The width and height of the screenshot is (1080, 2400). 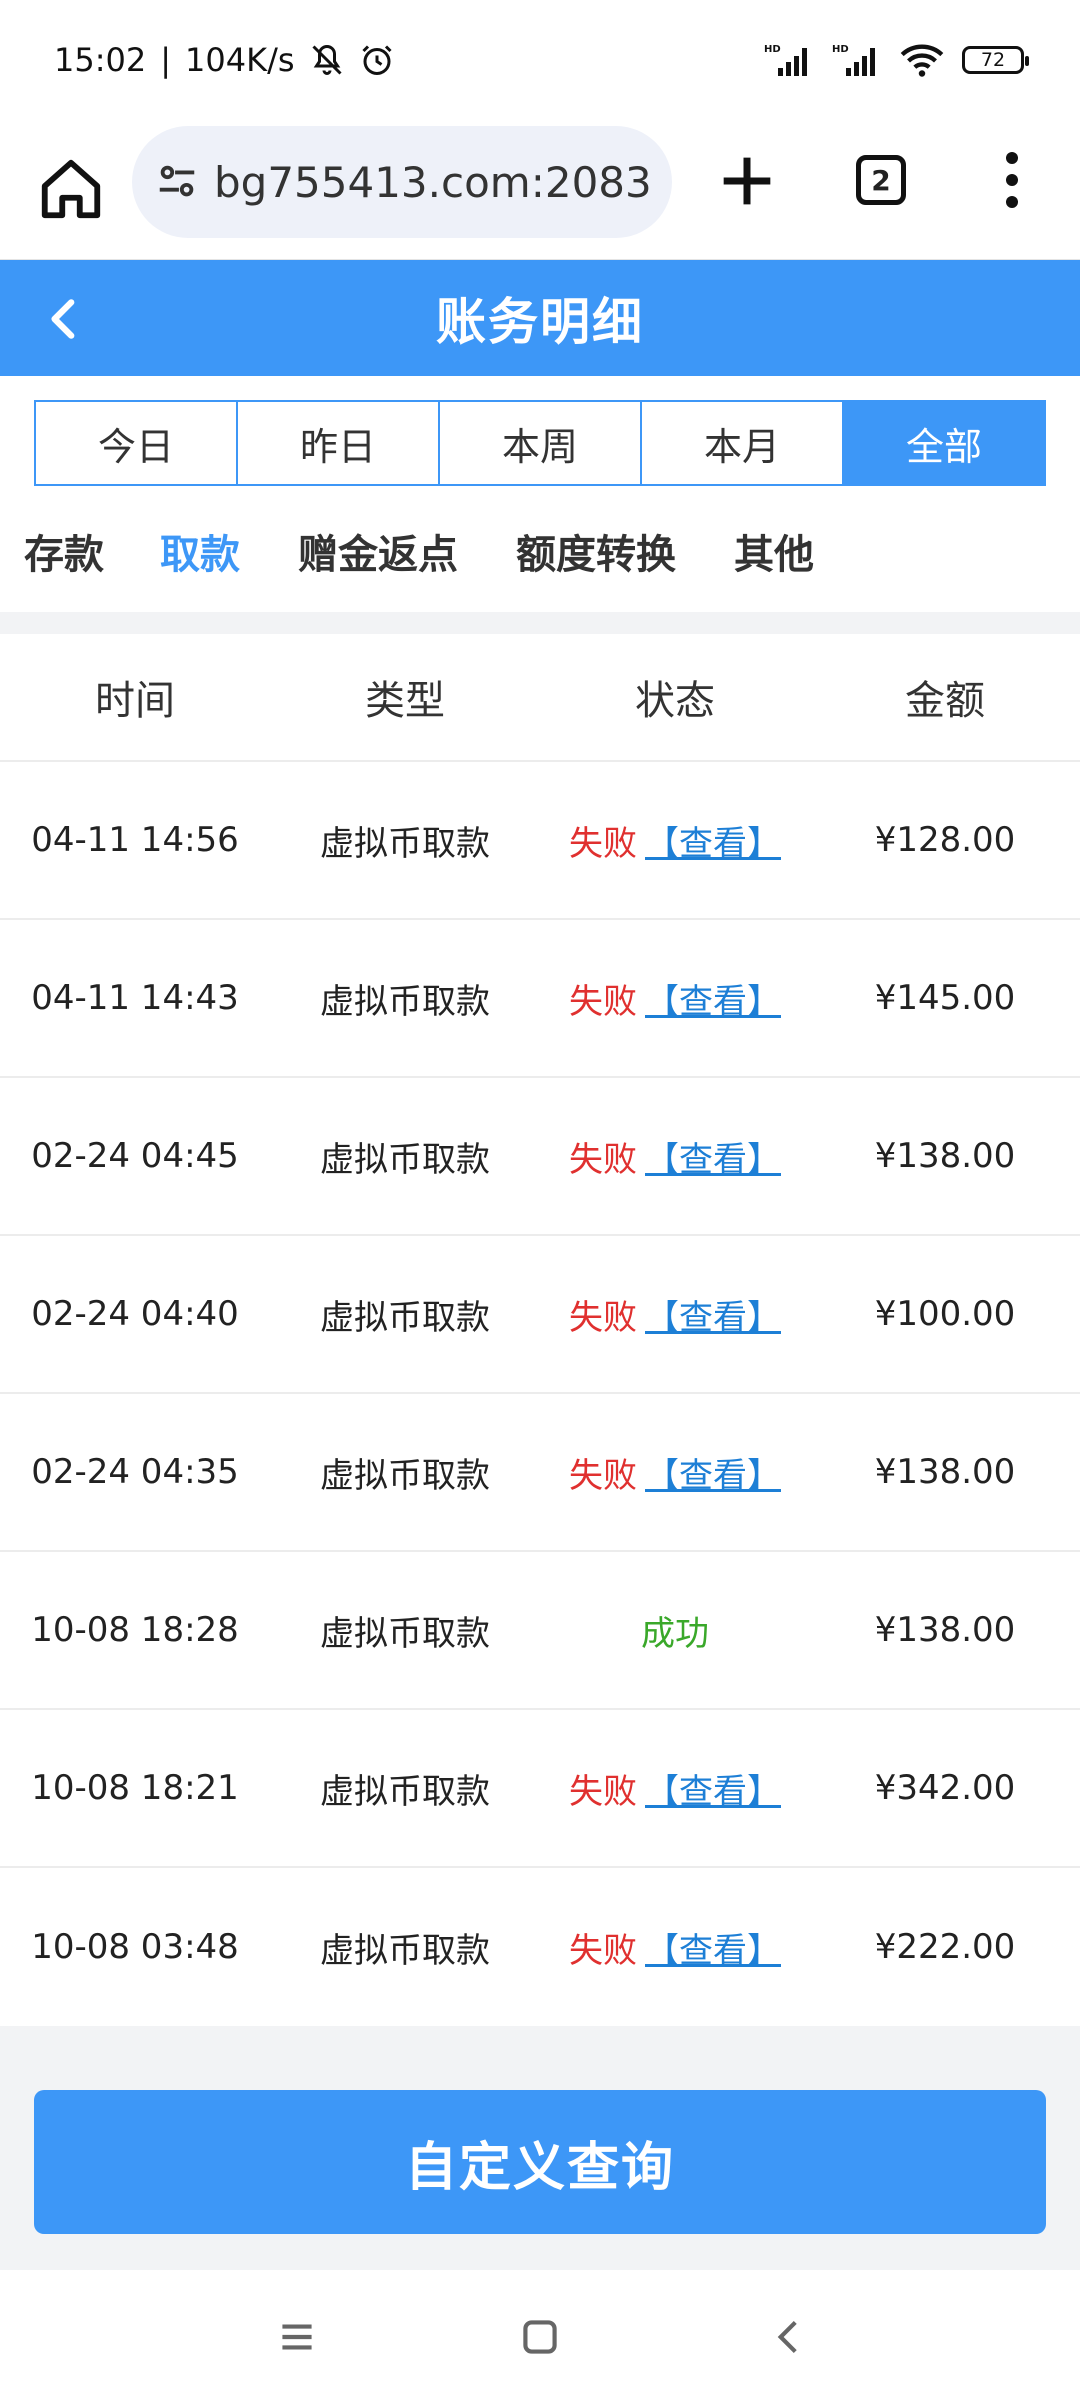 What do you see at coordinates (137, 443) in the screenshot?
I see `tab-today: 今日` at bounding box center [137, 443].